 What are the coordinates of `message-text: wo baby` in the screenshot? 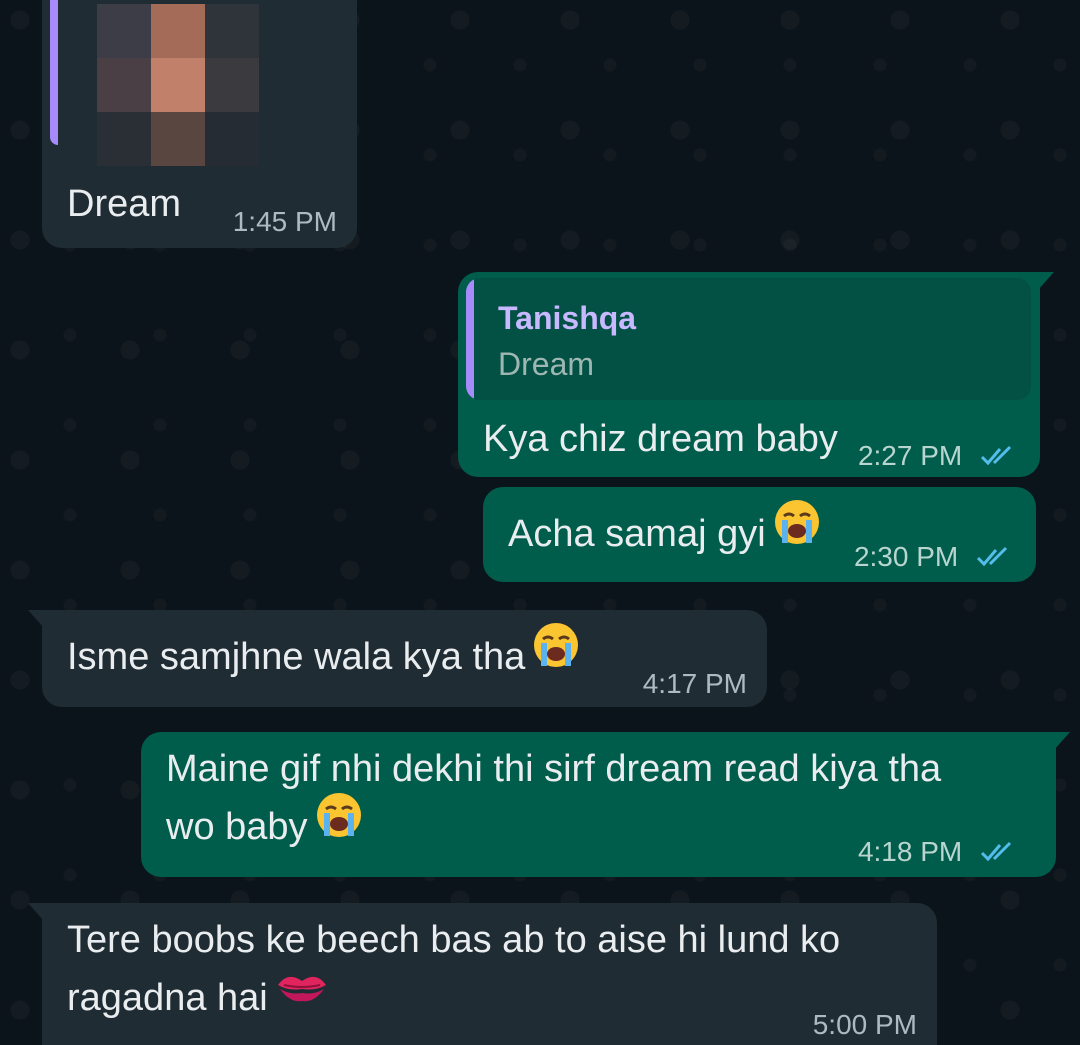 It's located at (265, 825).